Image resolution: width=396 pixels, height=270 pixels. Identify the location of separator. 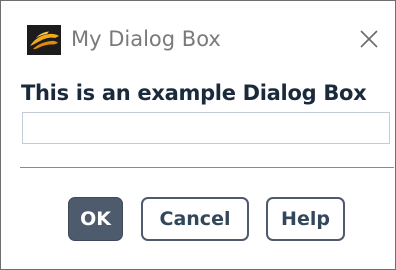
(207, 167).